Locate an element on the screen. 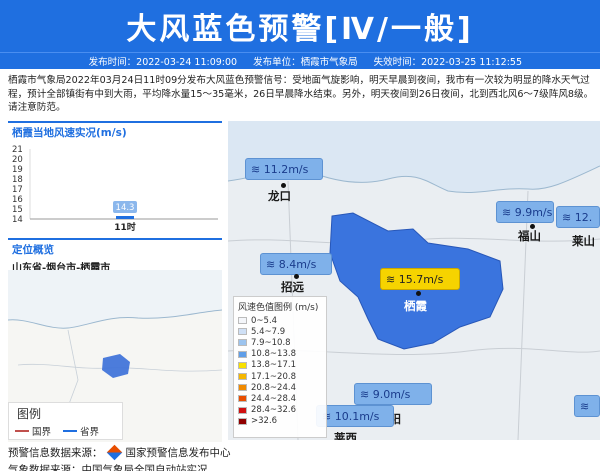 Image resolution: width=600 pixels, height=471 pixels. station-partial-bubble: ≋ is located at coordinates (587, 406).